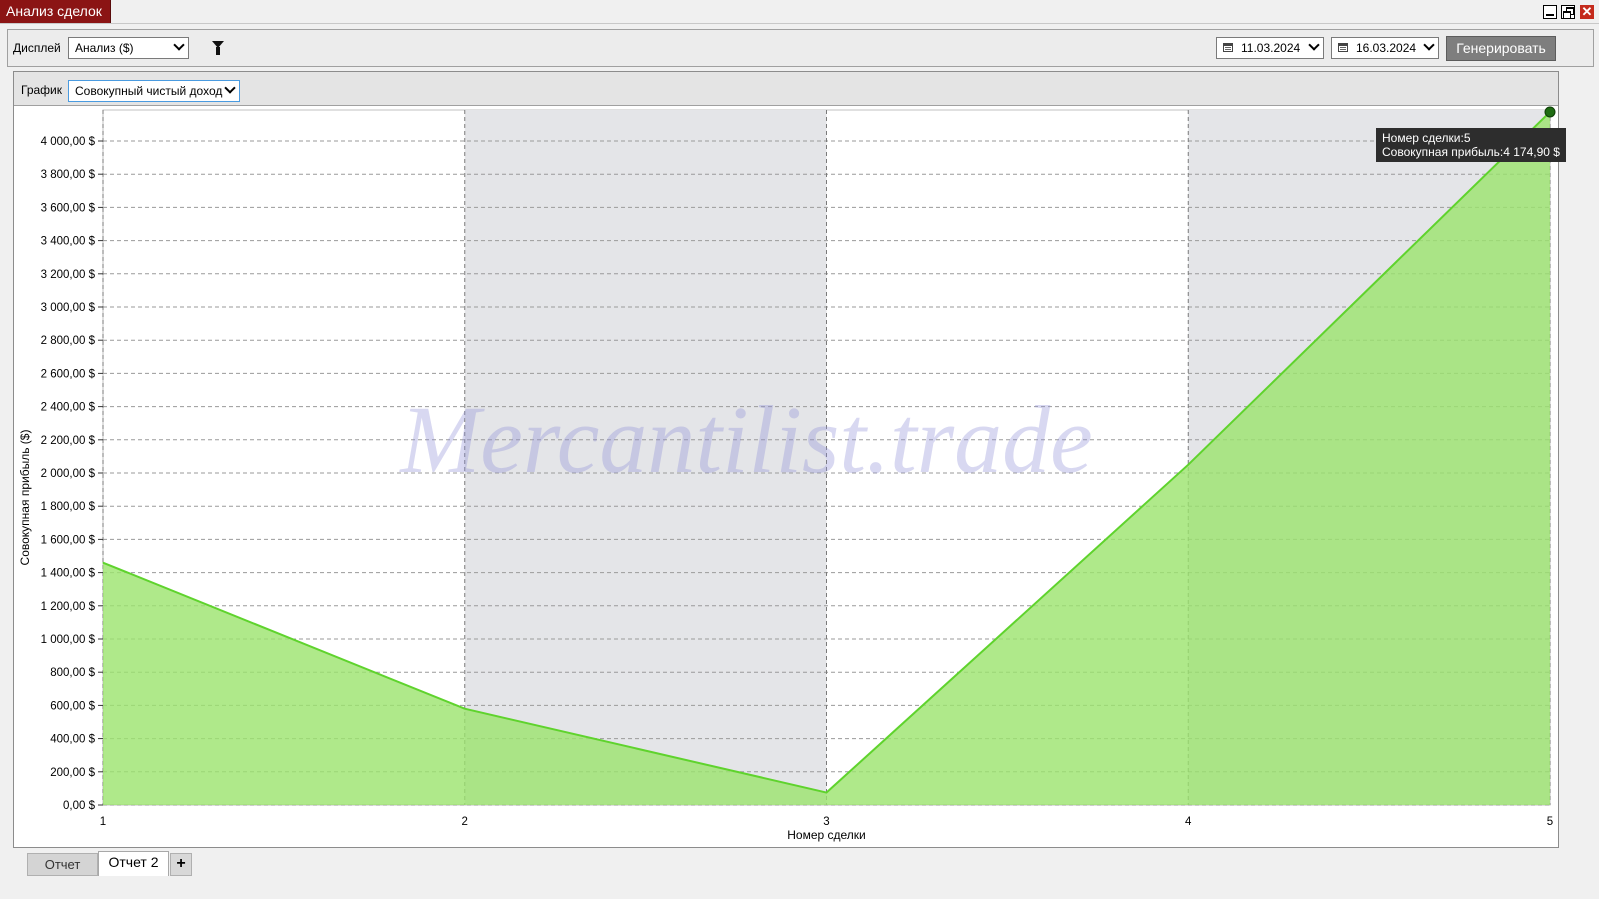 This screenshot has width=1599, height=899. I want to click on y-tick-label: 3 800,00 $, so click(68, 175).